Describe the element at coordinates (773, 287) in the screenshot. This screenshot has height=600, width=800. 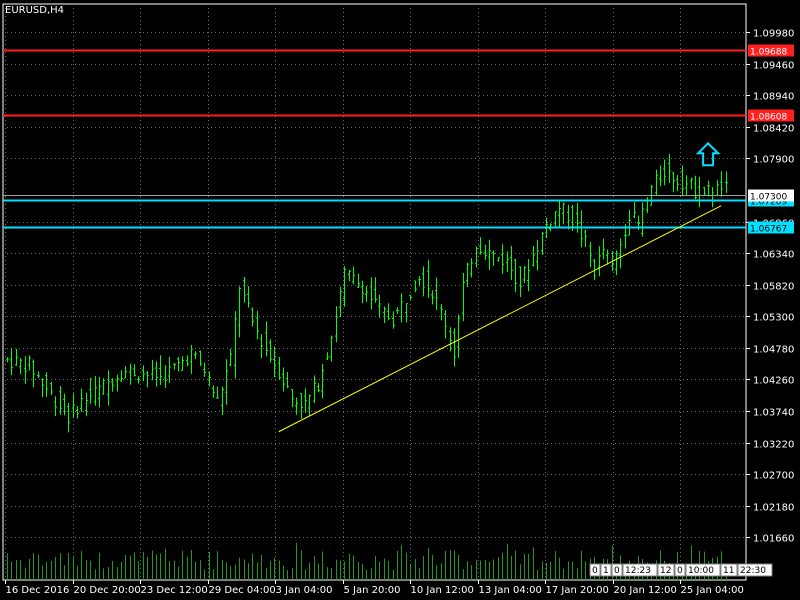
I see `y-tick-label: 1.05820` at that location.